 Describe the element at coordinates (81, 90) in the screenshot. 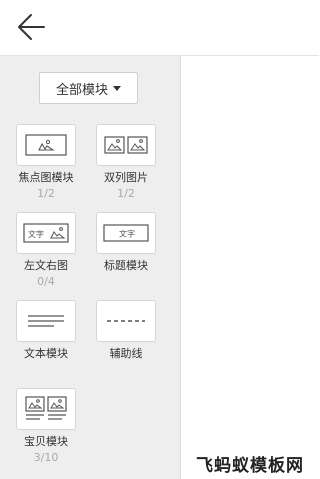

I see `module-filter-label: 全部模块` at that location.